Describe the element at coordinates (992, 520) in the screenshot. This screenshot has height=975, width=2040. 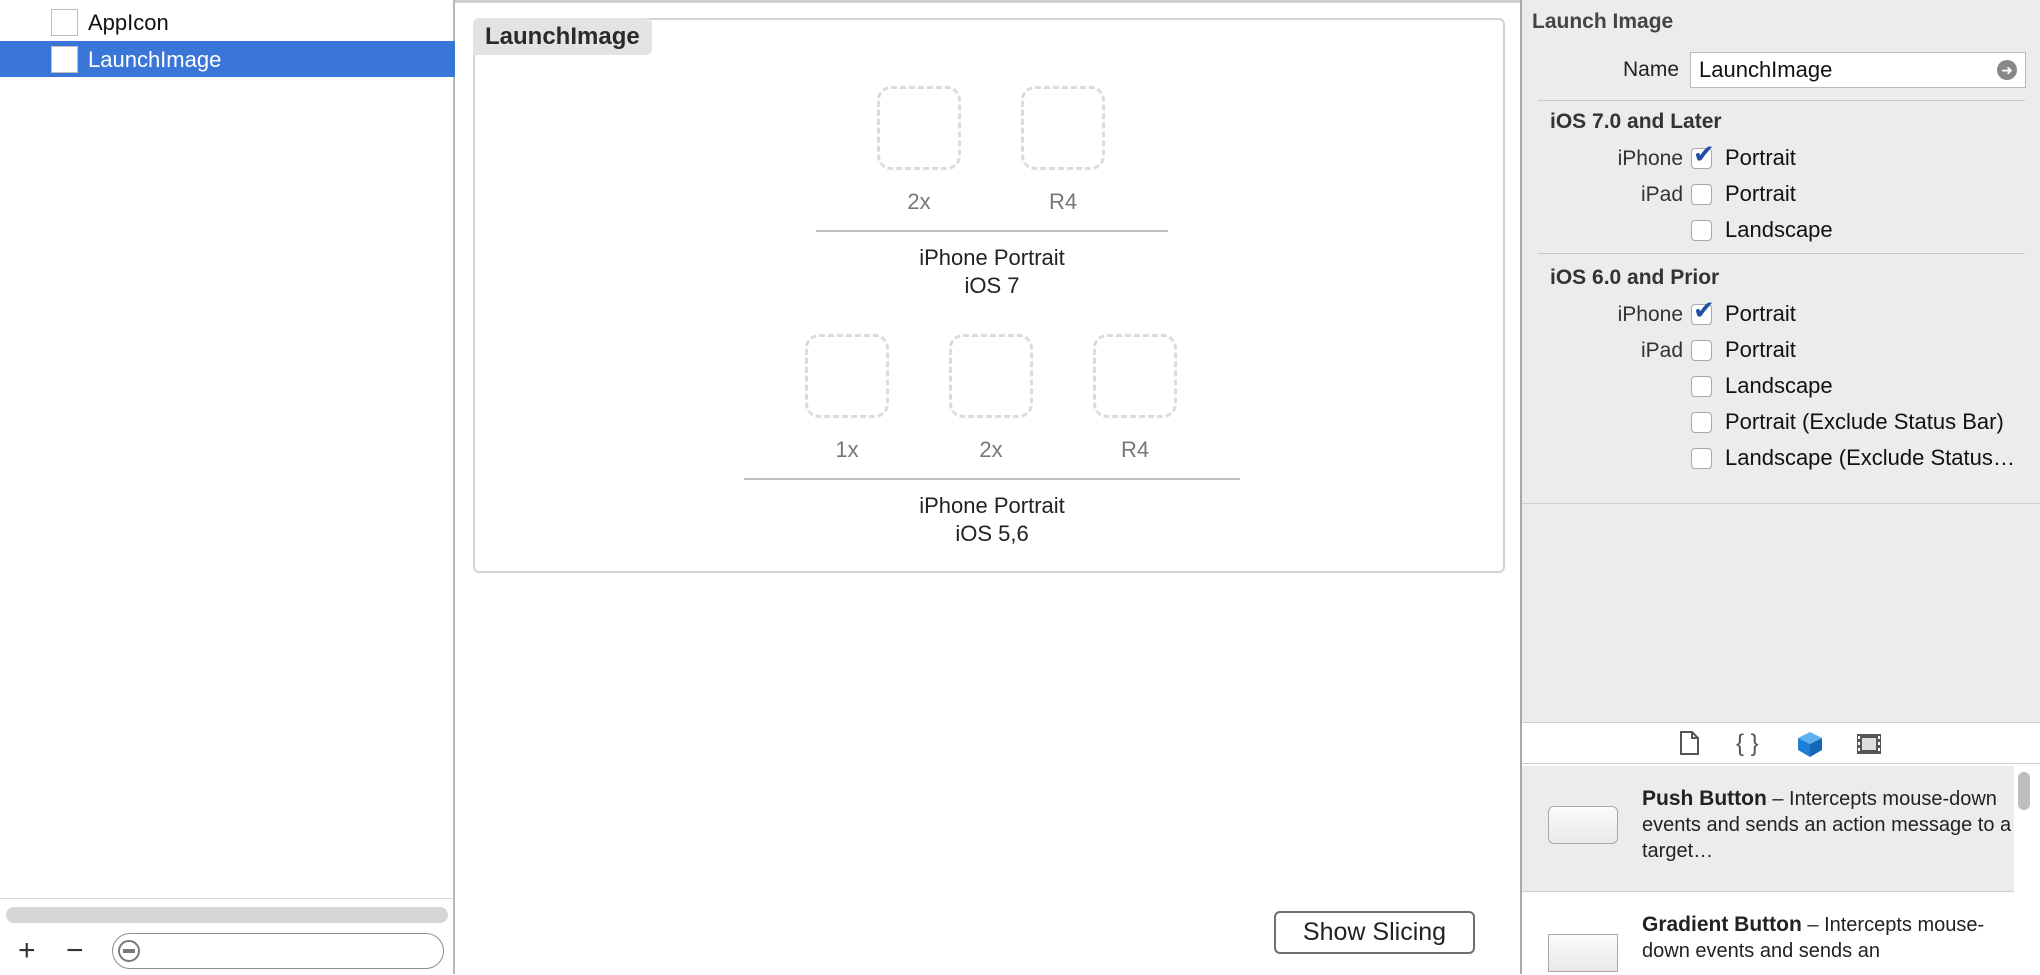
I see `group-caption: iPhone Portrait iOS 5,6` at that location.